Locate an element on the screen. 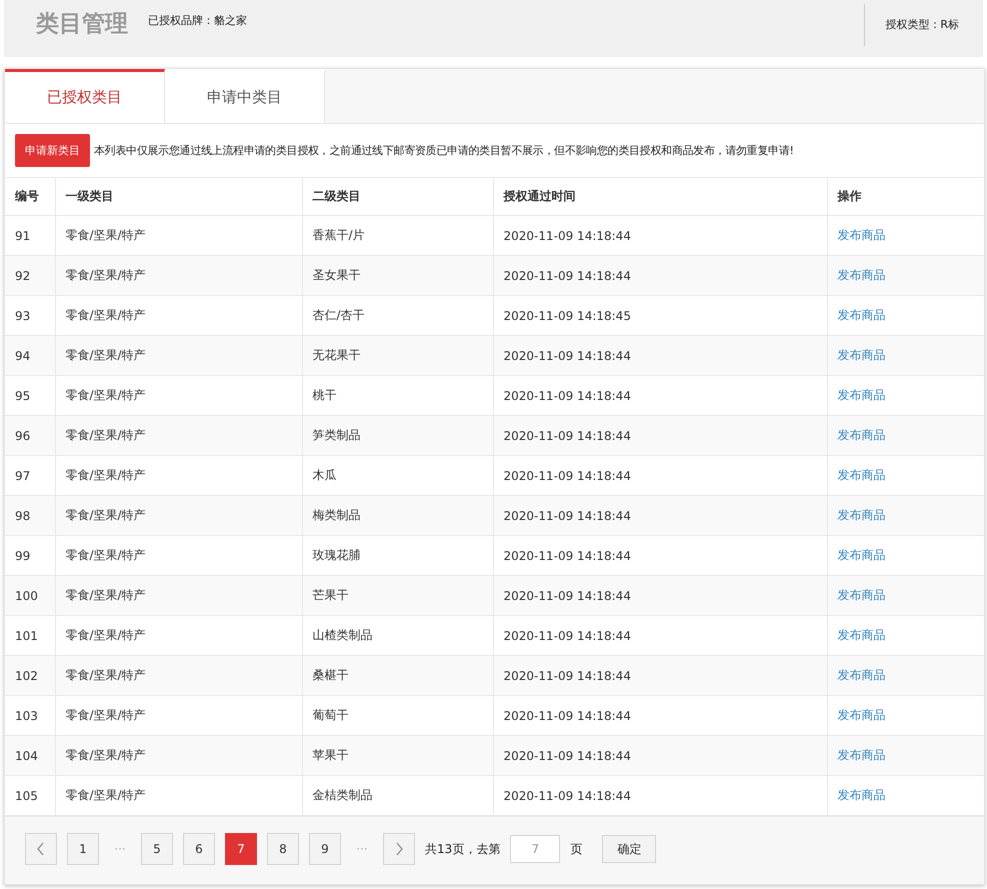  page-button: 9 is located at coordinates (325, 849).